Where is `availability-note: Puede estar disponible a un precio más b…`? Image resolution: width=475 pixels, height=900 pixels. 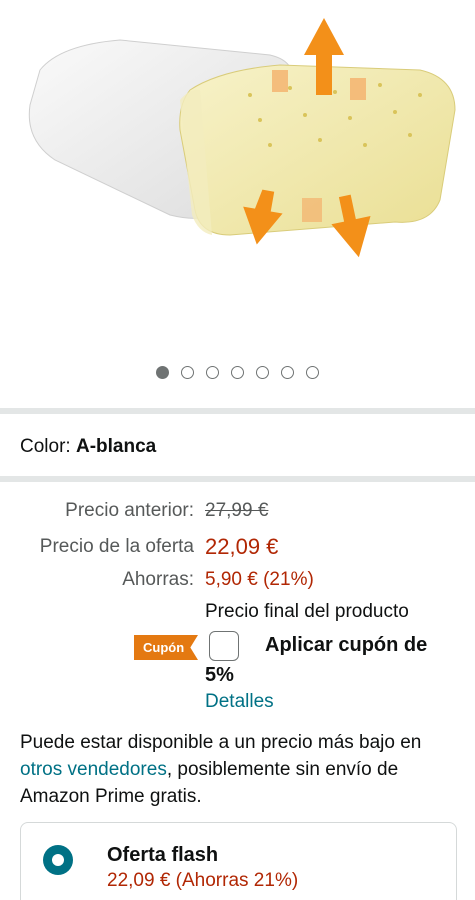
availability-note: Puede estar disponible a un precio más b… is located at coordinates (240, 769).